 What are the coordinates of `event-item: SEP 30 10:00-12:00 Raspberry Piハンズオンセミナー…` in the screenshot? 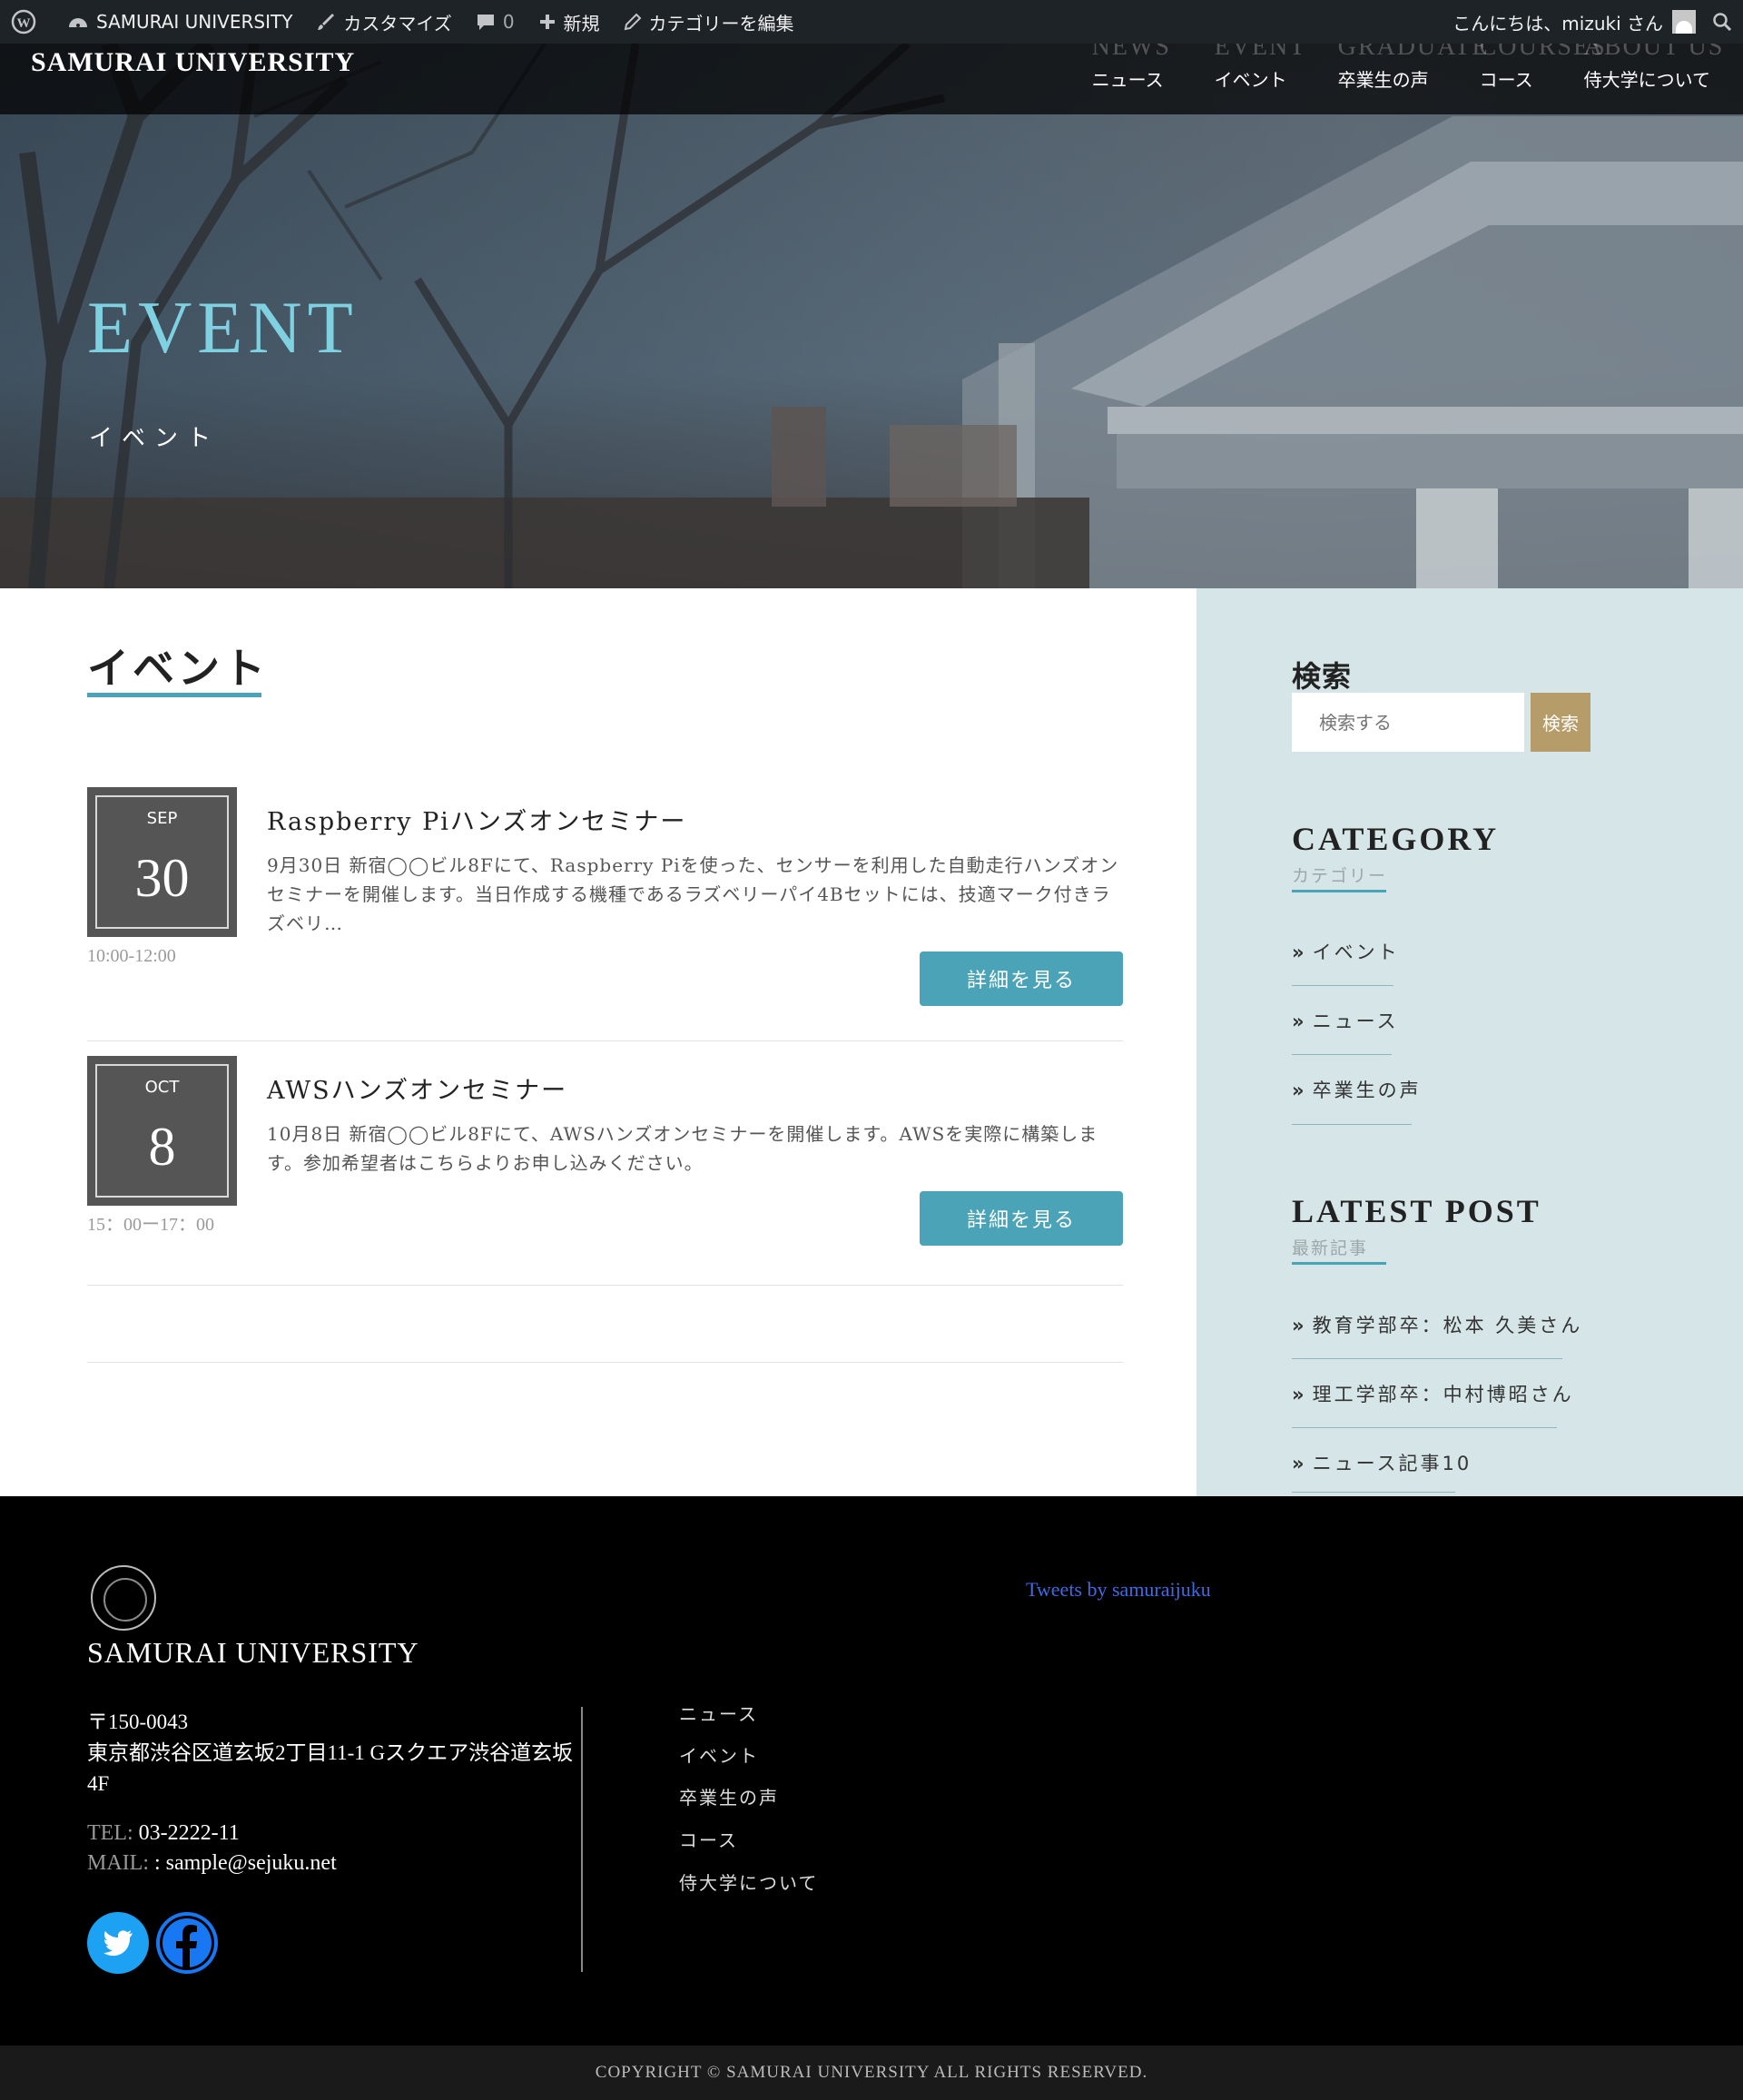 It's located at (605, 914).